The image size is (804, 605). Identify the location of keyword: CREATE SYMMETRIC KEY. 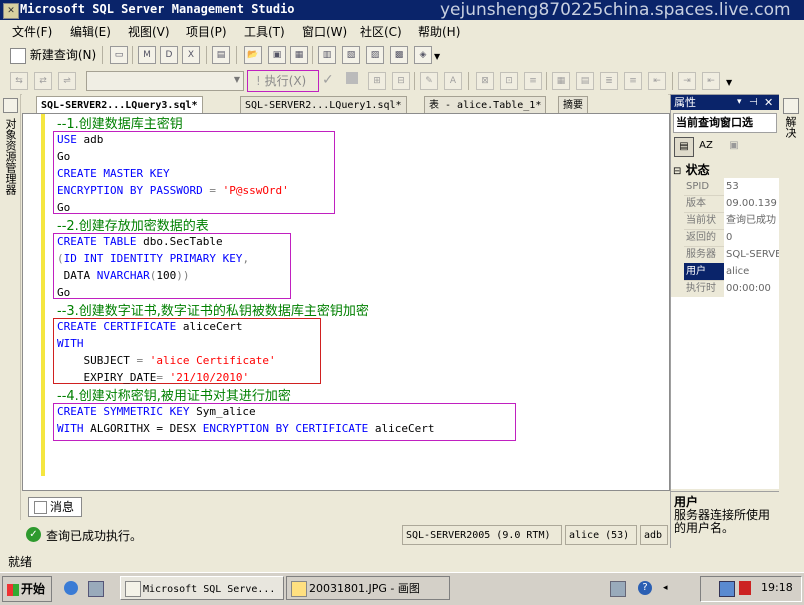
(123, 411).